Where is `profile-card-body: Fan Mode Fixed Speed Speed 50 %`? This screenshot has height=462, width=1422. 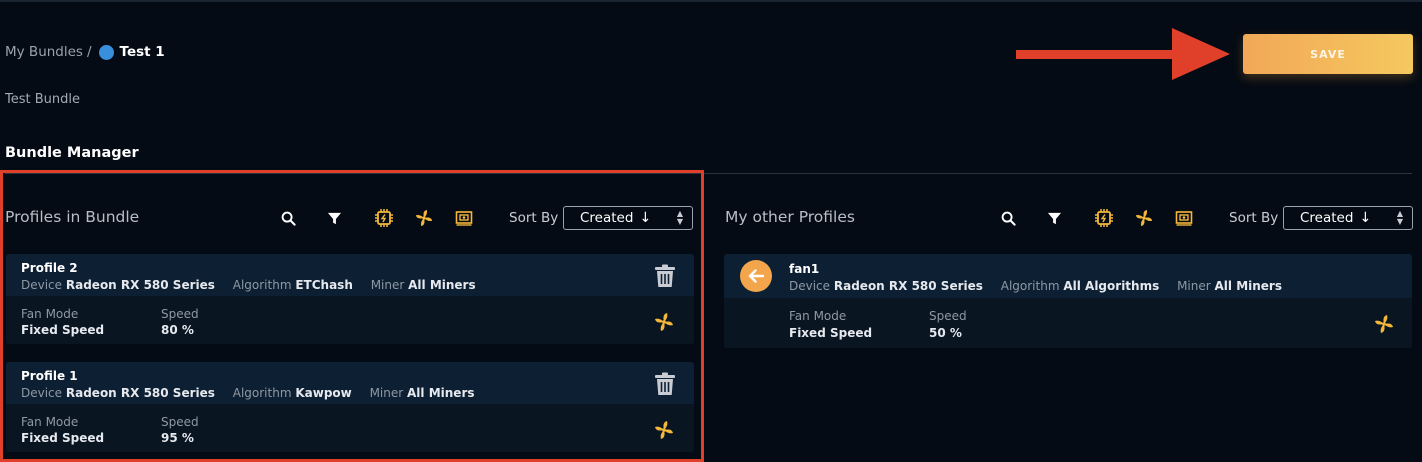
profile-card-body: Fan Mode Fixed Speed Speed 50 % is located at coordinates (1068, 323).